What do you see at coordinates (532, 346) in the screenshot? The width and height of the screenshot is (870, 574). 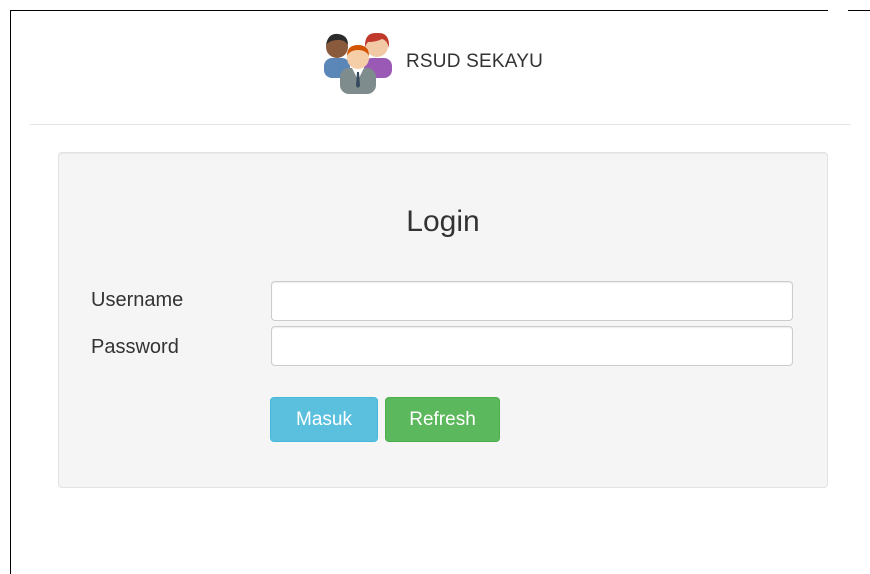 I see `password-input` at bounding box center [532, 346].